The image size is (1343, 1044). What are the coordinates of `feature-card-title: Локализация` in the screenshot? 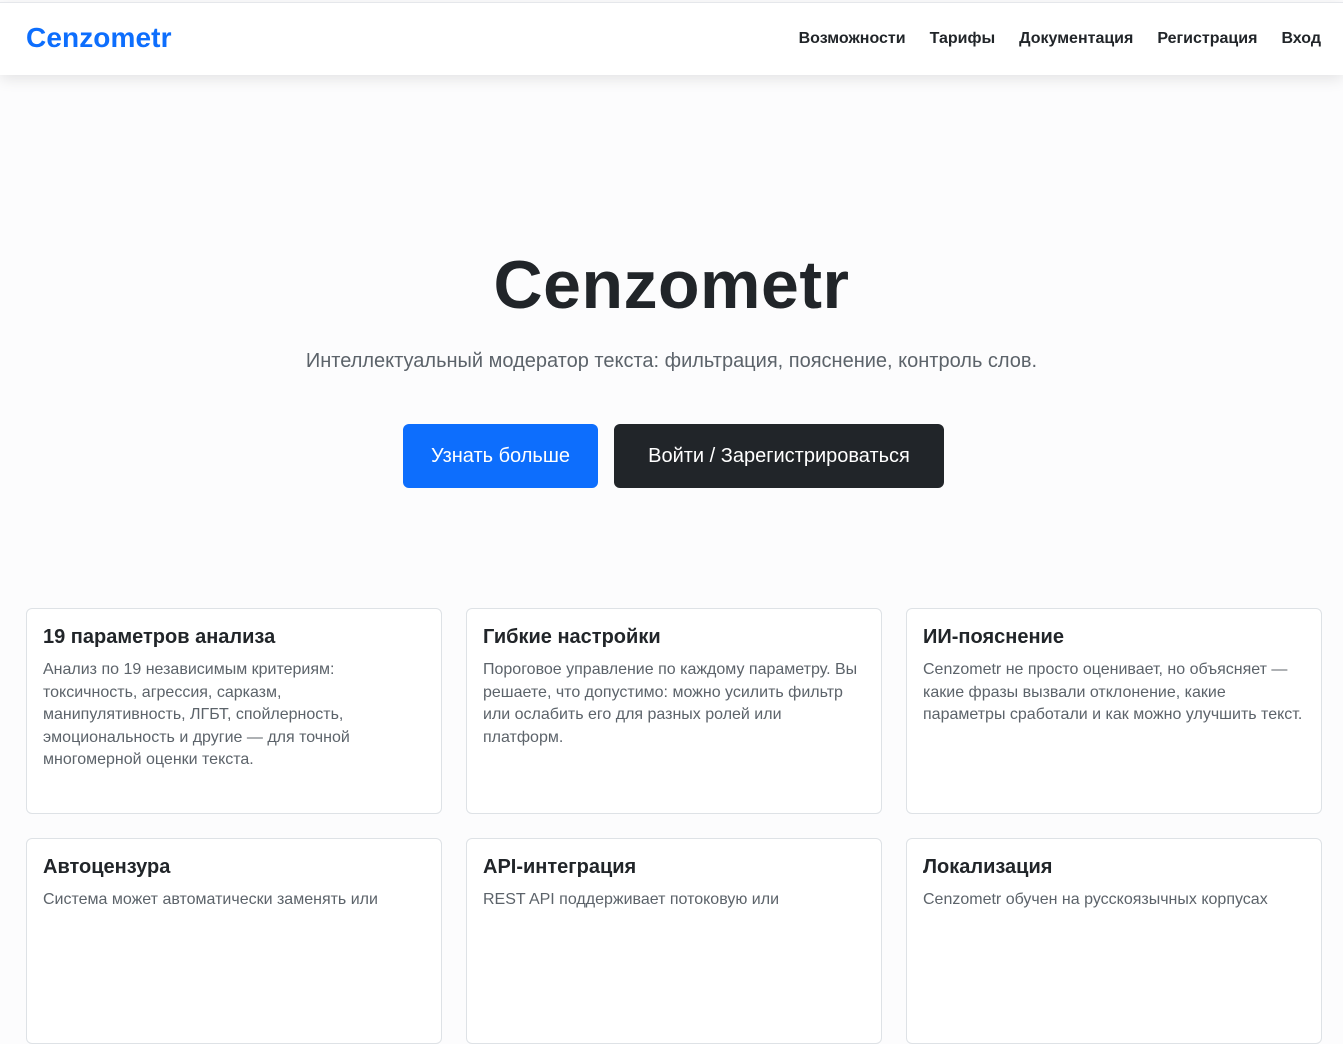 It's located at (988, 867).